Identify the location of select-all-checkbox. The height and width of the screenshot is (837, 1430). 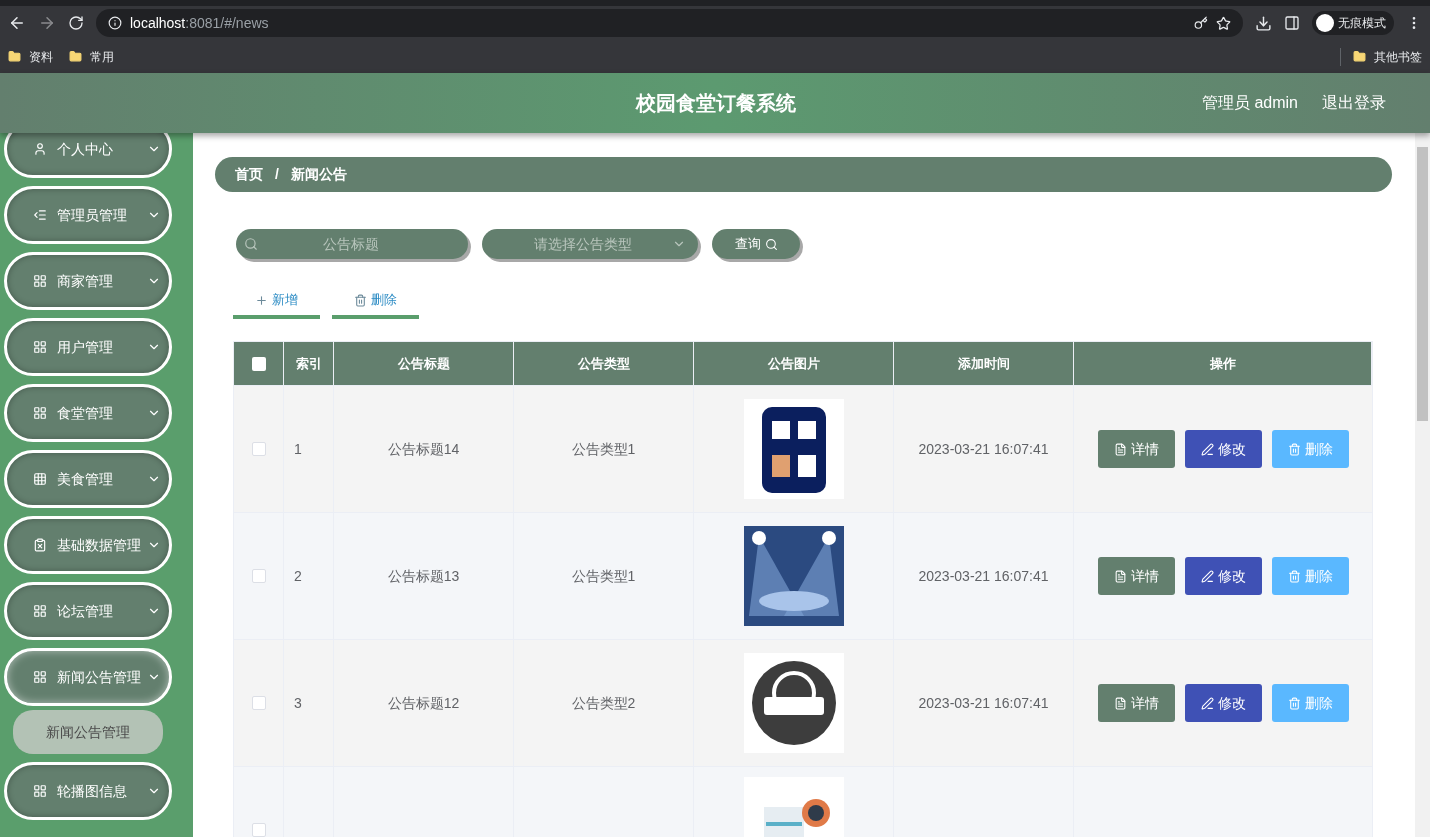
(258, 363).